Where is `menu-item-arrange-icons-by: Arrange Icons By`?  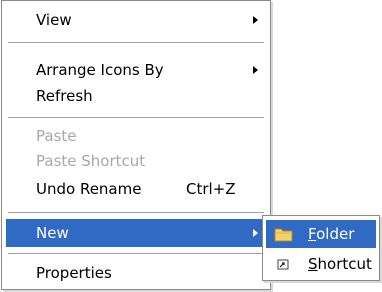
menu-item-arrange-icons-by: Arrange Icons By is located at coordinates (136, 70).